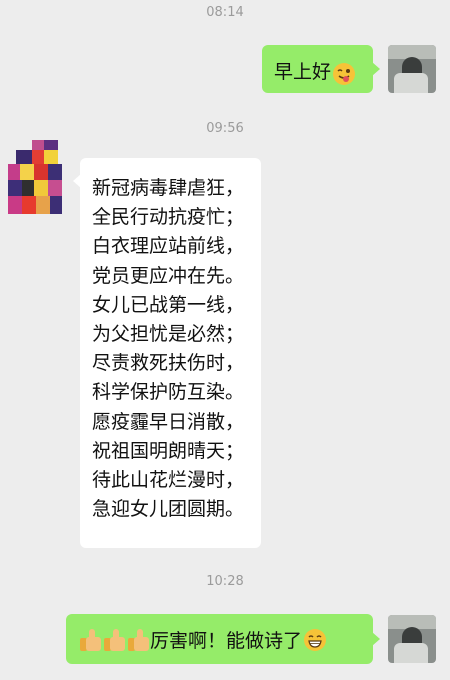 The image size is (450, 680). I want to click on grinning-face-icon, so click(315, 639).